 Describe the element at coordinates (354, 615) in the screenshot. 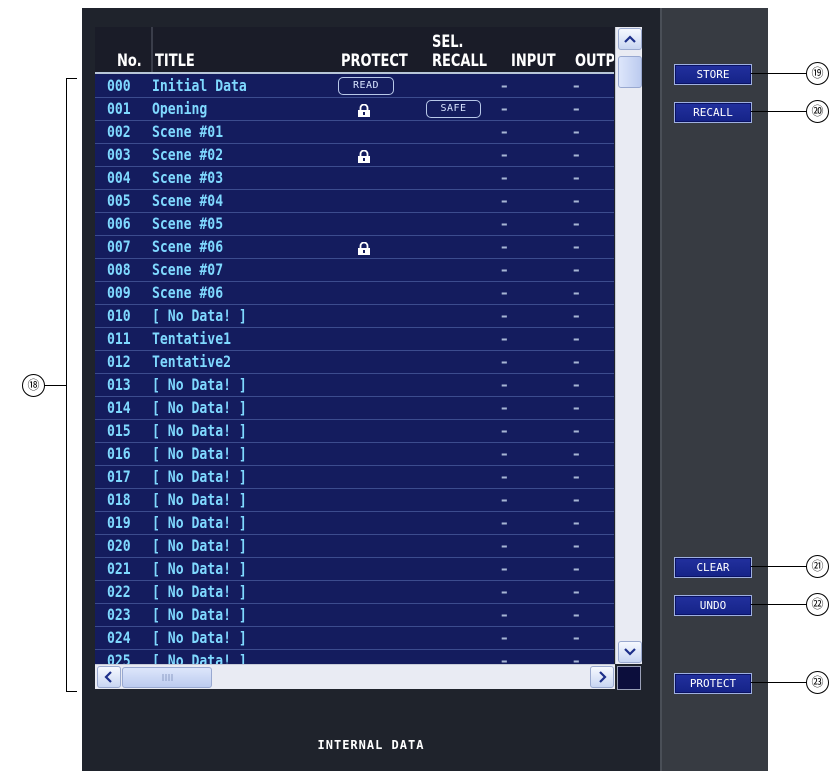

I see `scene-row: 023 [ No Data! ] – –` at that location.